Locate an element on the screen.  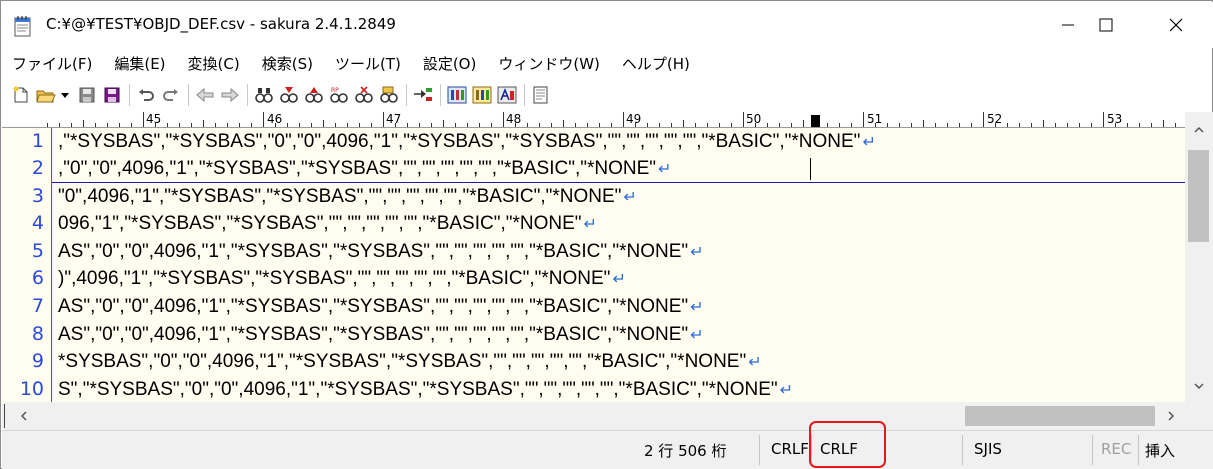
svg-text: RP is located at coordinates (335, 90).